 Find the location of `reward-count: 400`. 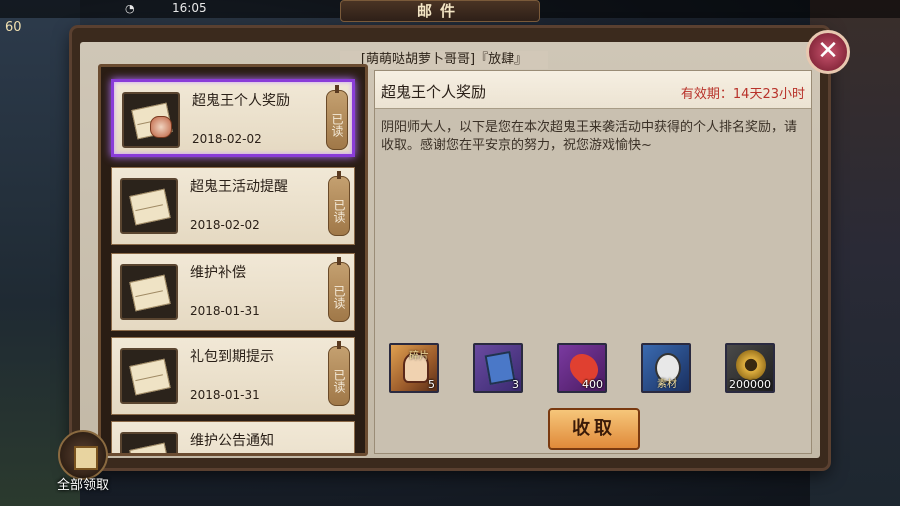

reward-count: 400 is located at coordinates (592, 384).